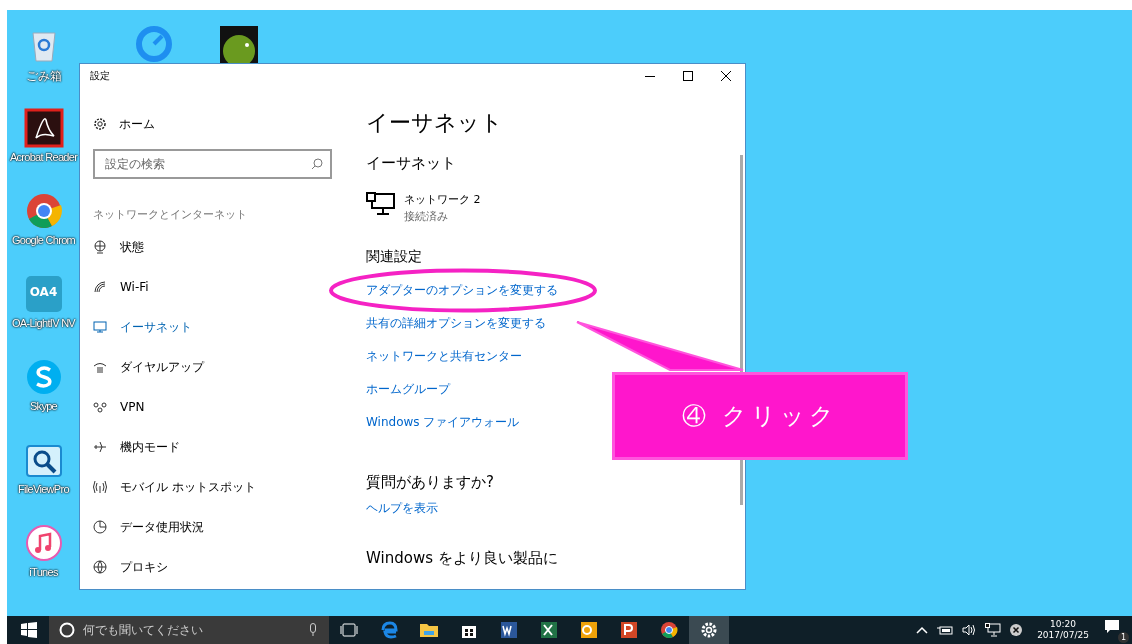  What do you see at coordinates (212, 367) in the screenshot?
I see `sidebar-item: ダイヤルアップ` at bounding box center [212, 367].